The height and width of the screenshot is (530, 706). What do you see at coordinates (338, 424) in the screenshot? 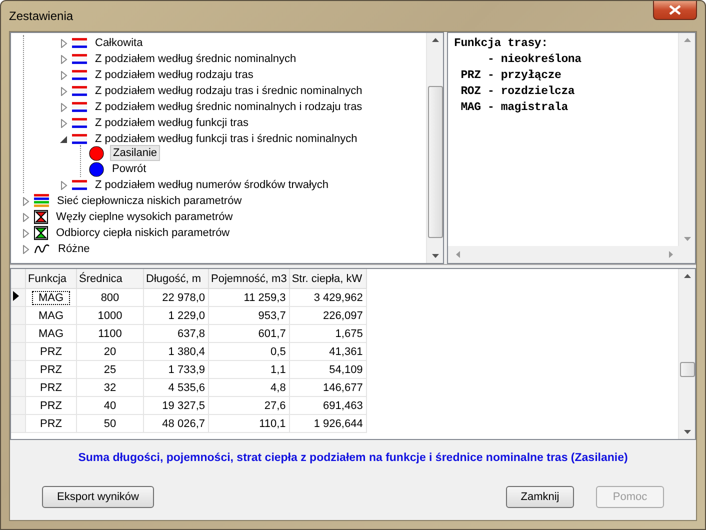
I see `table-cell: 1 926,644` at bounding box center [338, 424].